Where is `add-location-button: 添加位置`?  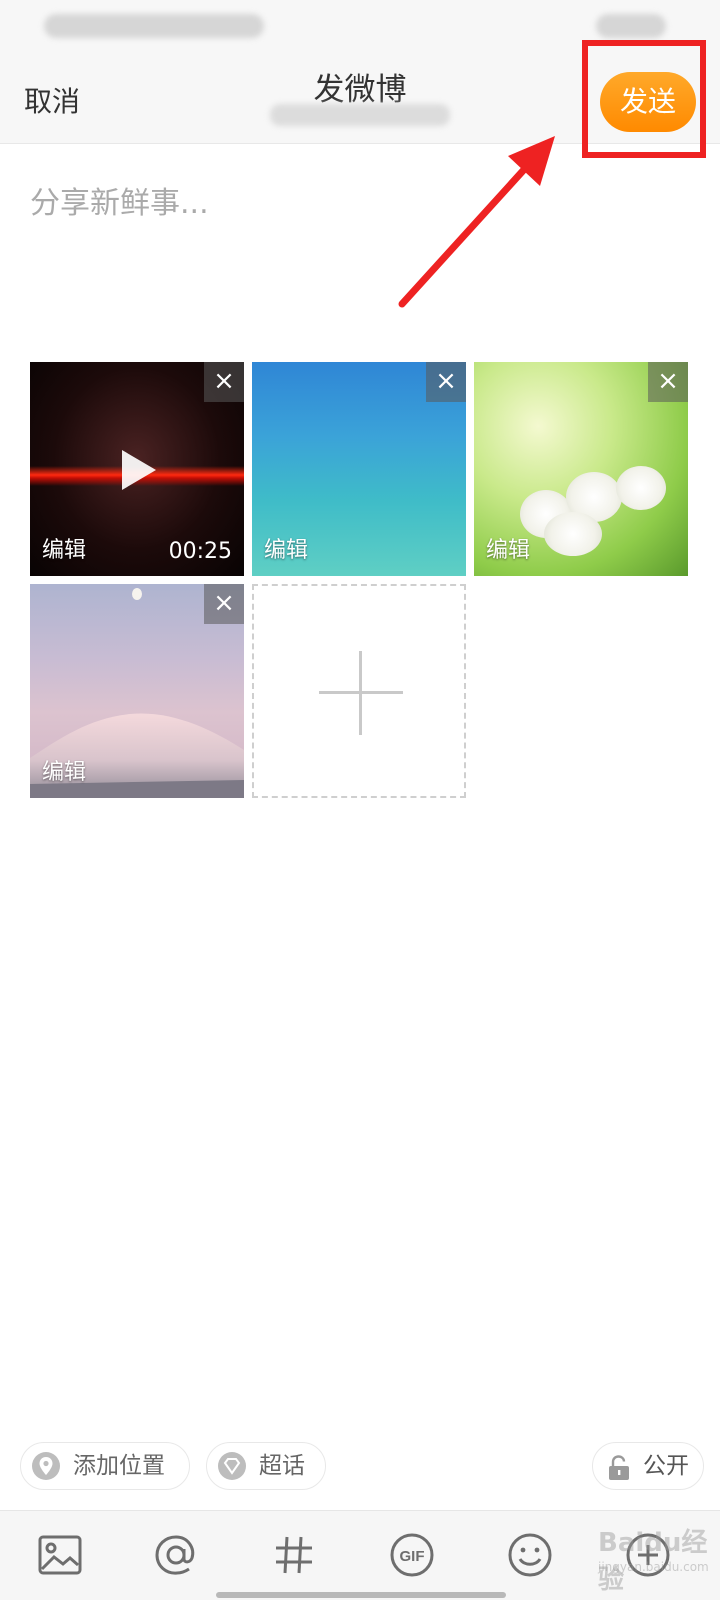
add-location-button: 添加位置 is located at coordinates (105, 1466).